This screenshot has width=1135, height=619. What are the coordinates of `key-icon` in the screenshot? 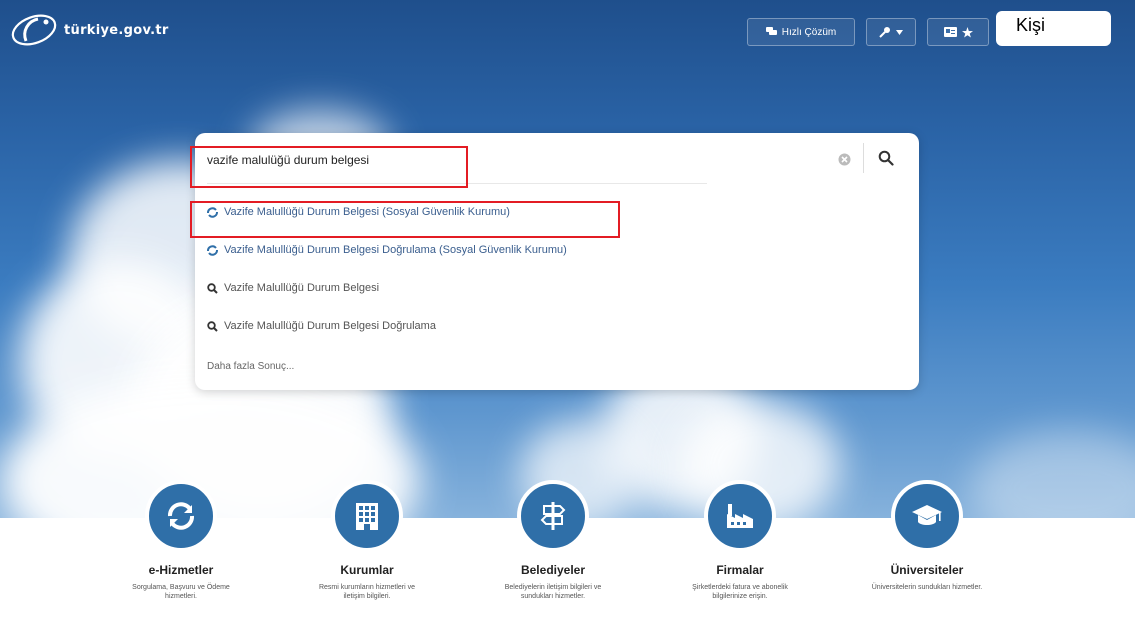 It's located at (884, 32).